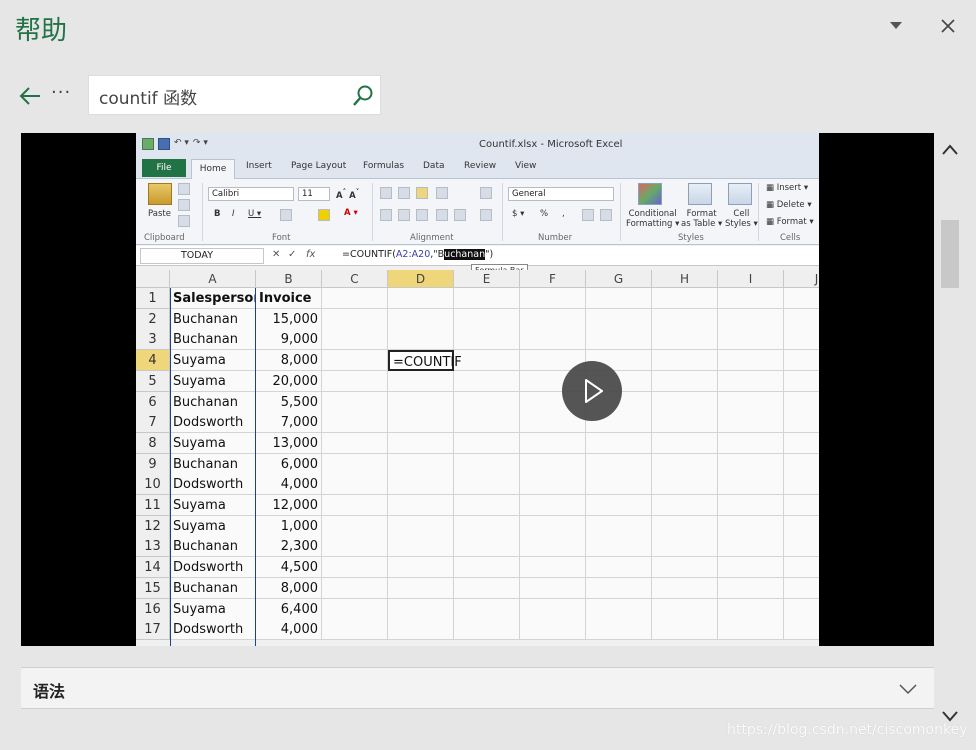 The width and height of the screenshot is (976, 750). What do you see at coordinates (384, 166) in the screenshot?
I see `tab-formulas: Formulas` at bounding box center [384, 166].